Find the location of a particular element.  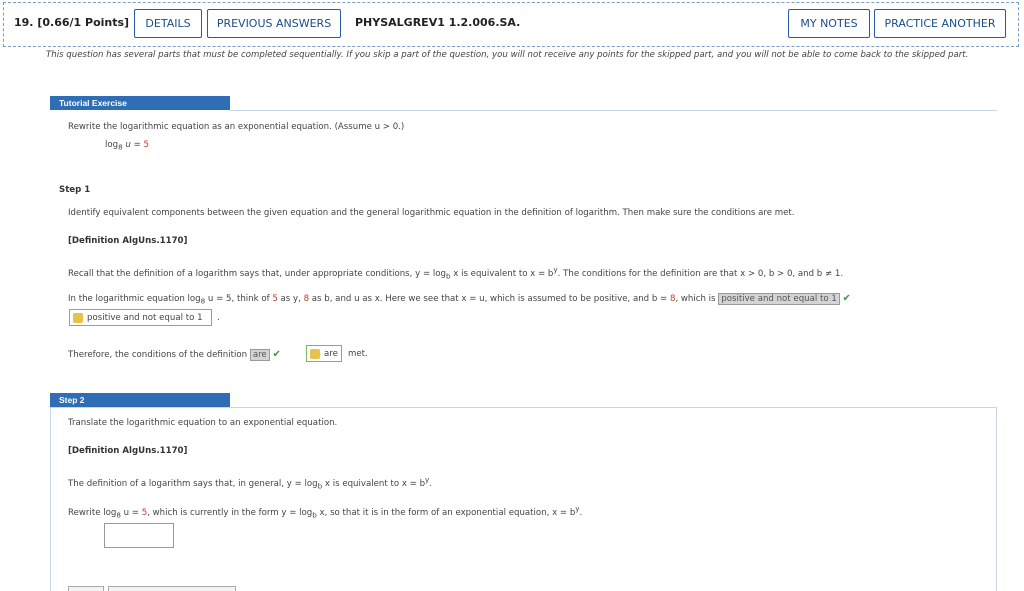

question-id: PHYSALGREV1 1.2.006.SA. is located at coordinates (438, 22).